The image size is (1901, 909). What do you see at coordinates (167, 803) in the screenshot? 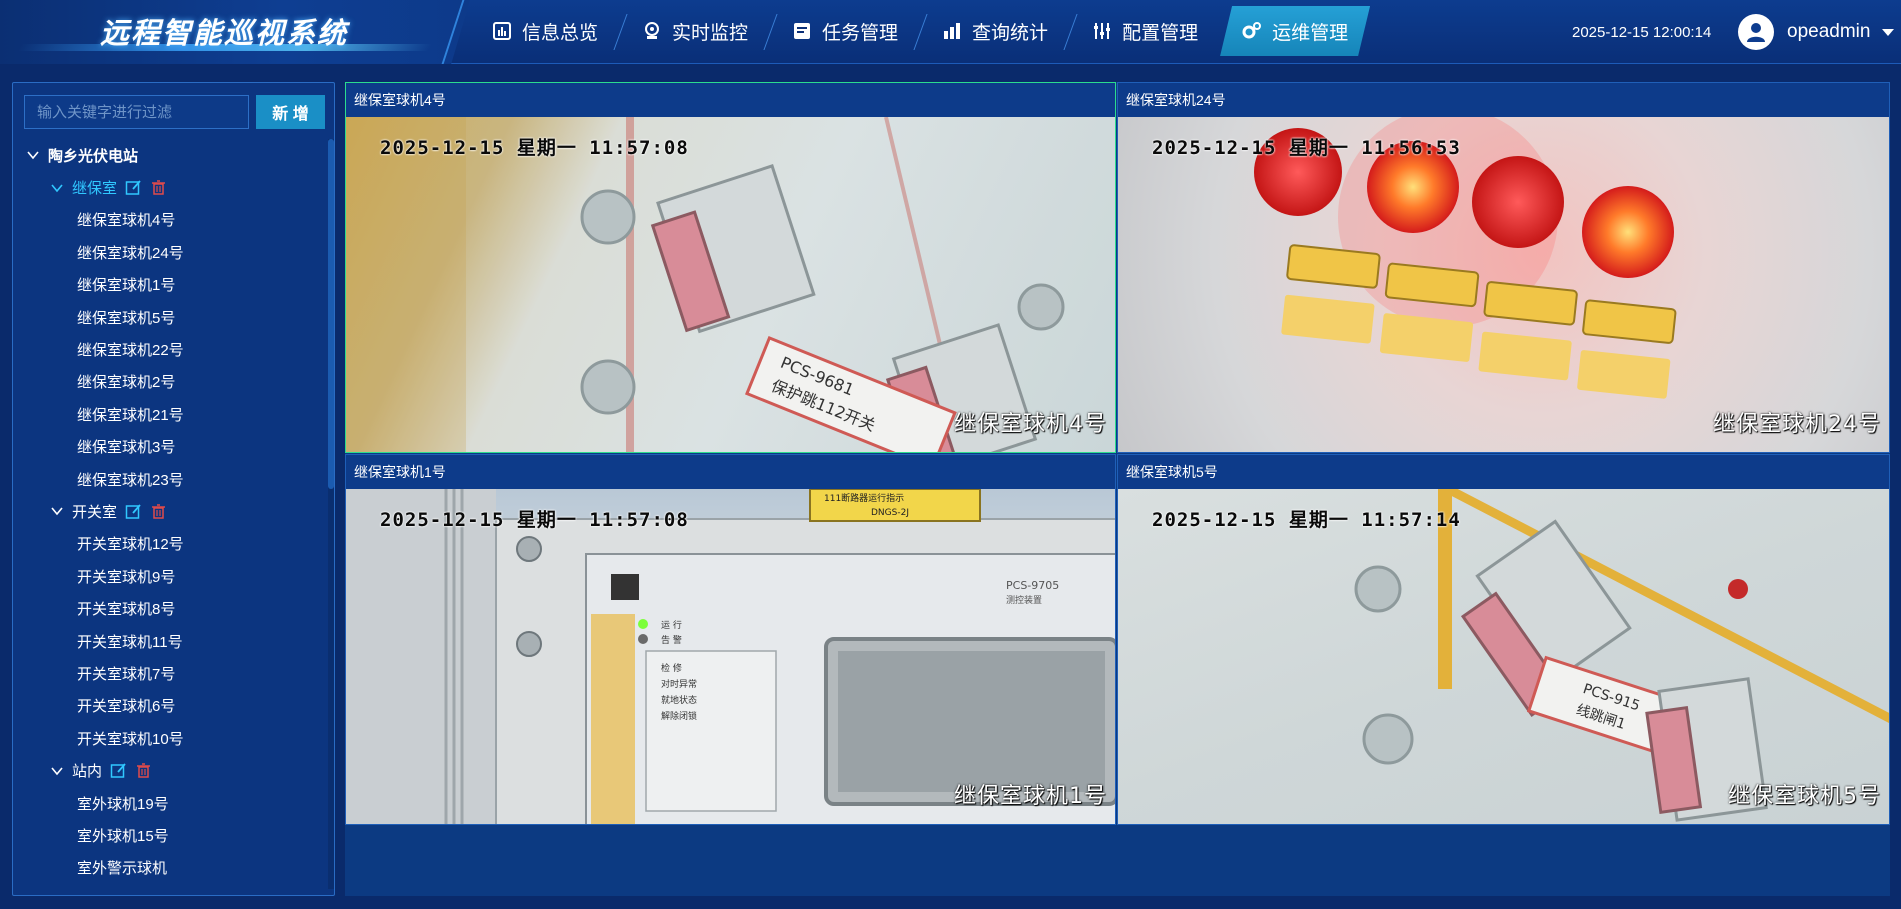
I see `tree-leaf: 室外球机19号` at bounding box center [167, 803].